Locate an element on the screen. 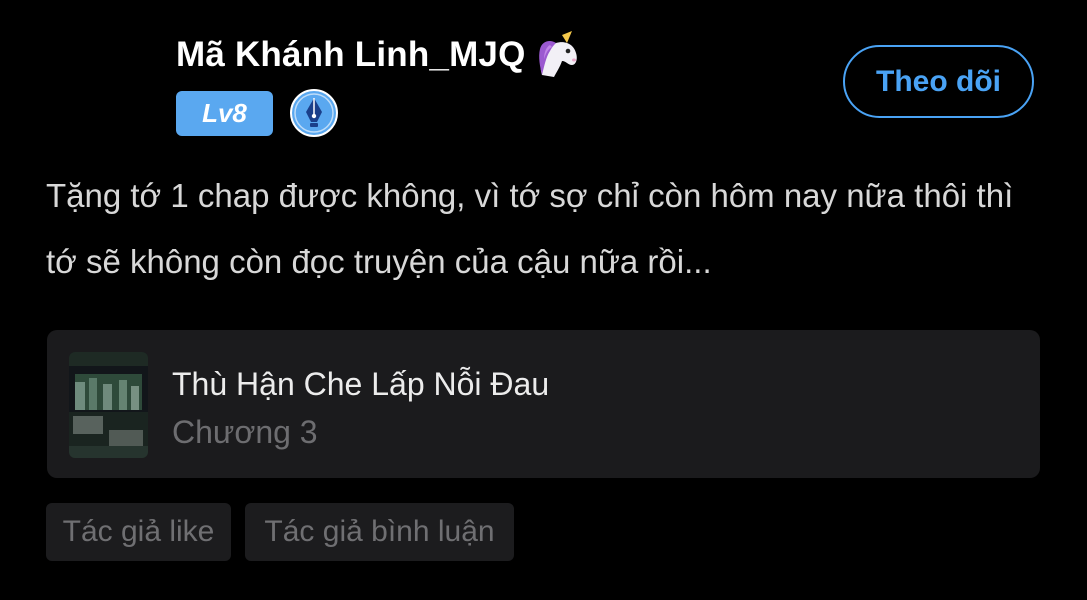 Image resolution: width=1087 pixels, height=600 pixels. username: Mã Khánh Linh_MJQ is located at coordinates (351, 55).